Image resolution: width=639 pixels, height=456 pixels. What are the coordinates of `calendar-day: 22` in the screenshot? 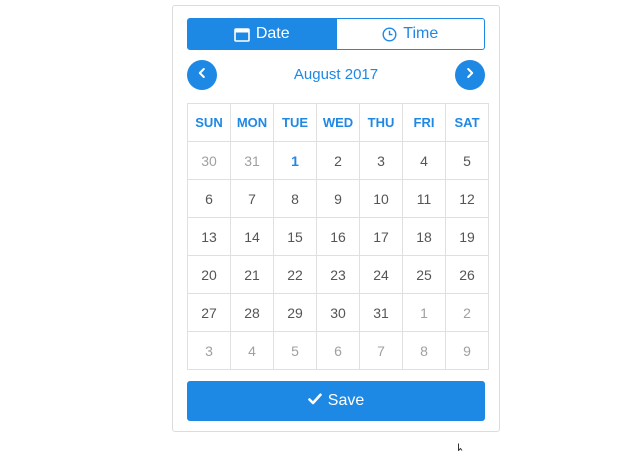 It's located at (295, 274).